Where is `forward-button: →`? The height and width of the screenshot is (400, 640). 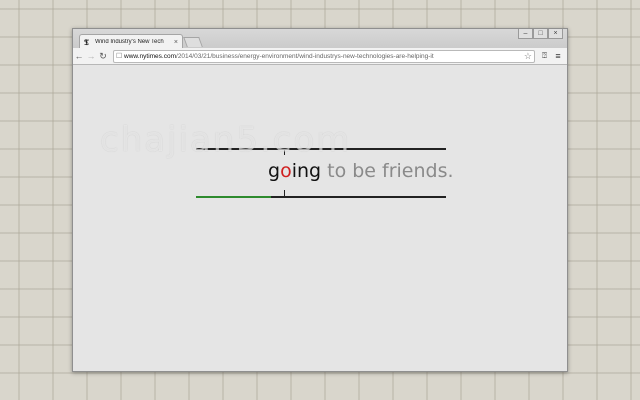 forward-button: → is located at coordinates (91, 56).